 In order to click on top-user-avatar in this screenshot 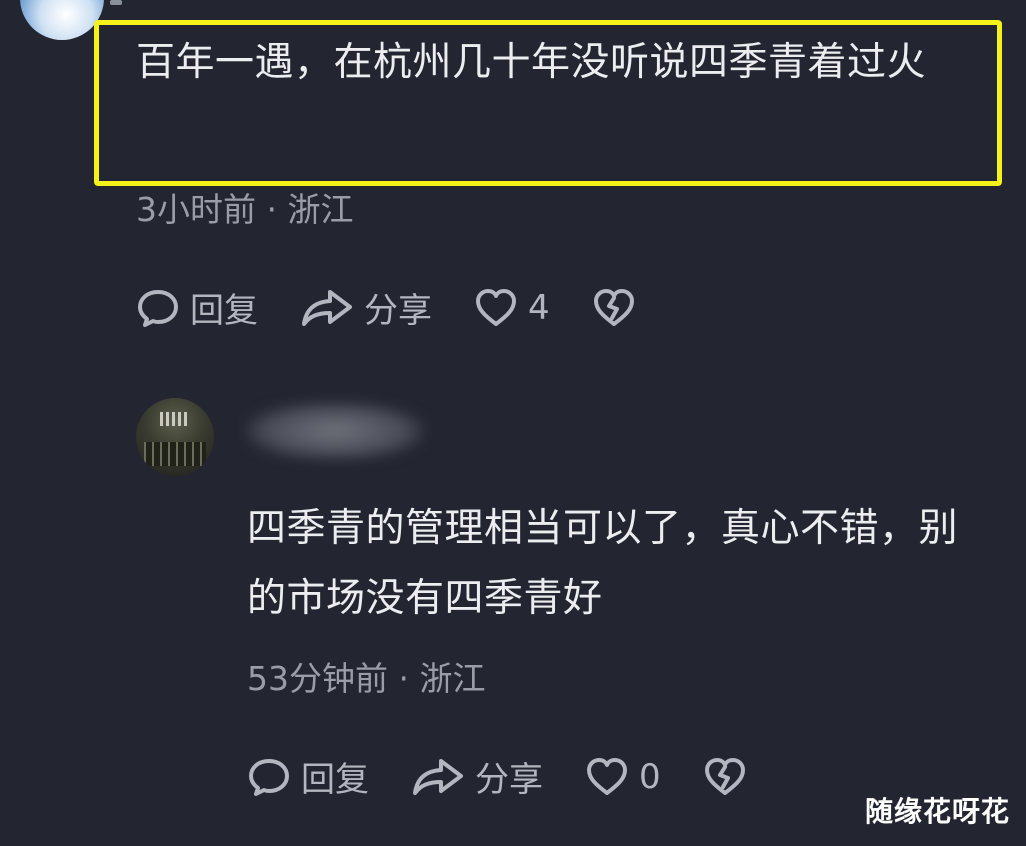, I will do `click(62, 20)`.